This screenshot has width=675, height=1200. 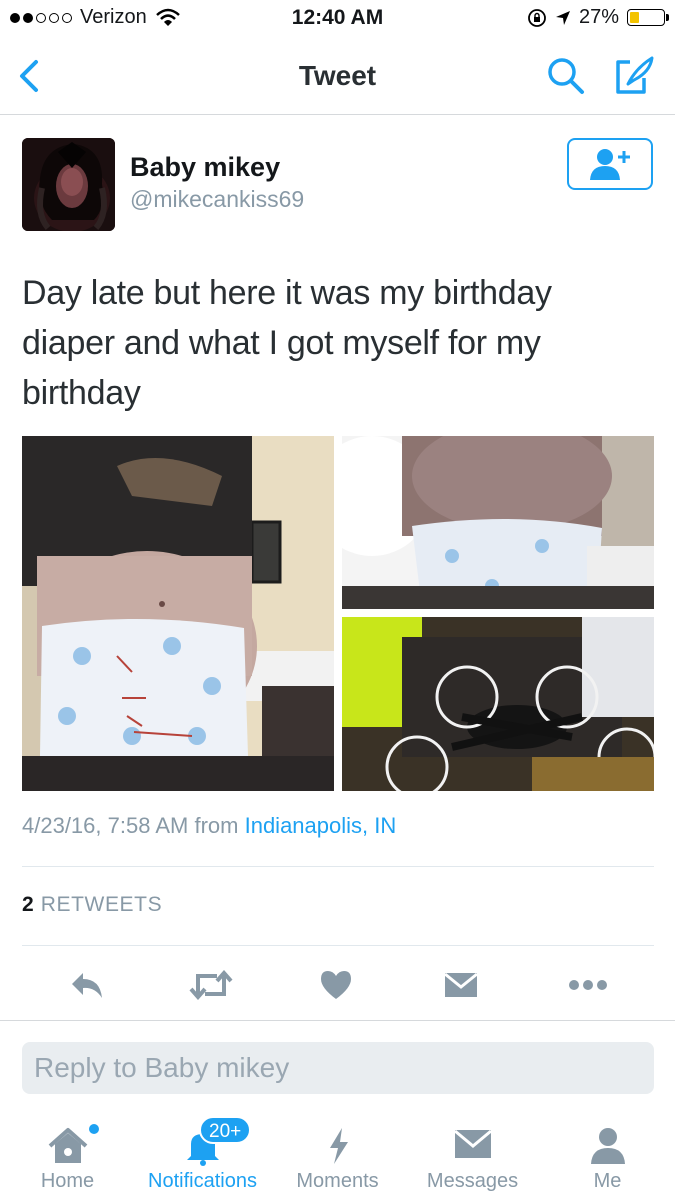 I want to click on tweet-meta: 4/23/16, 7:58 AM from Indianapolis, IN, so click(x=209, y=826).